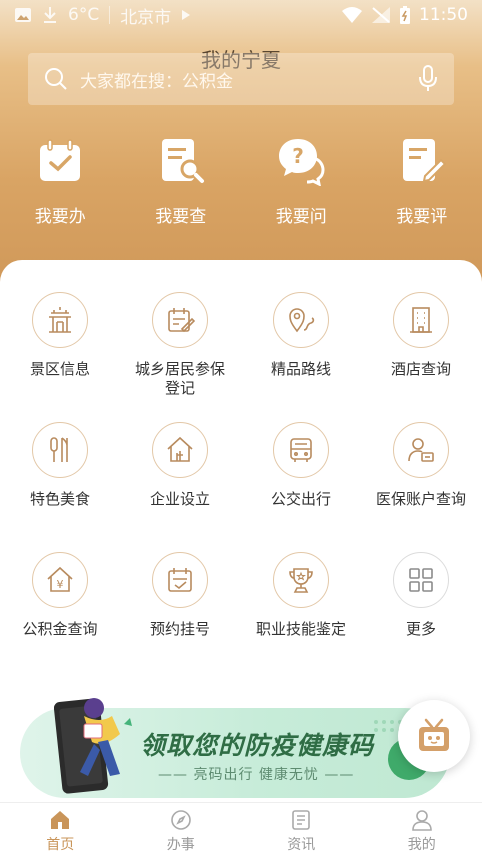 The height and width of the screenshot is (856, 482). Describe the element at coordinates (59, 499) in the screenshot. I see `service-label: 特色美食` at that location.